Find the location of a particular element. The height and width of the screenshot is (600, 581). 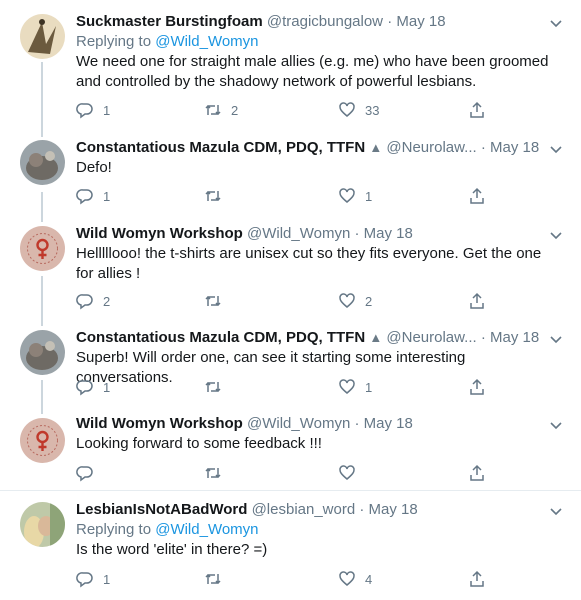

like-count: 4 is located at coordinates (369, 579).